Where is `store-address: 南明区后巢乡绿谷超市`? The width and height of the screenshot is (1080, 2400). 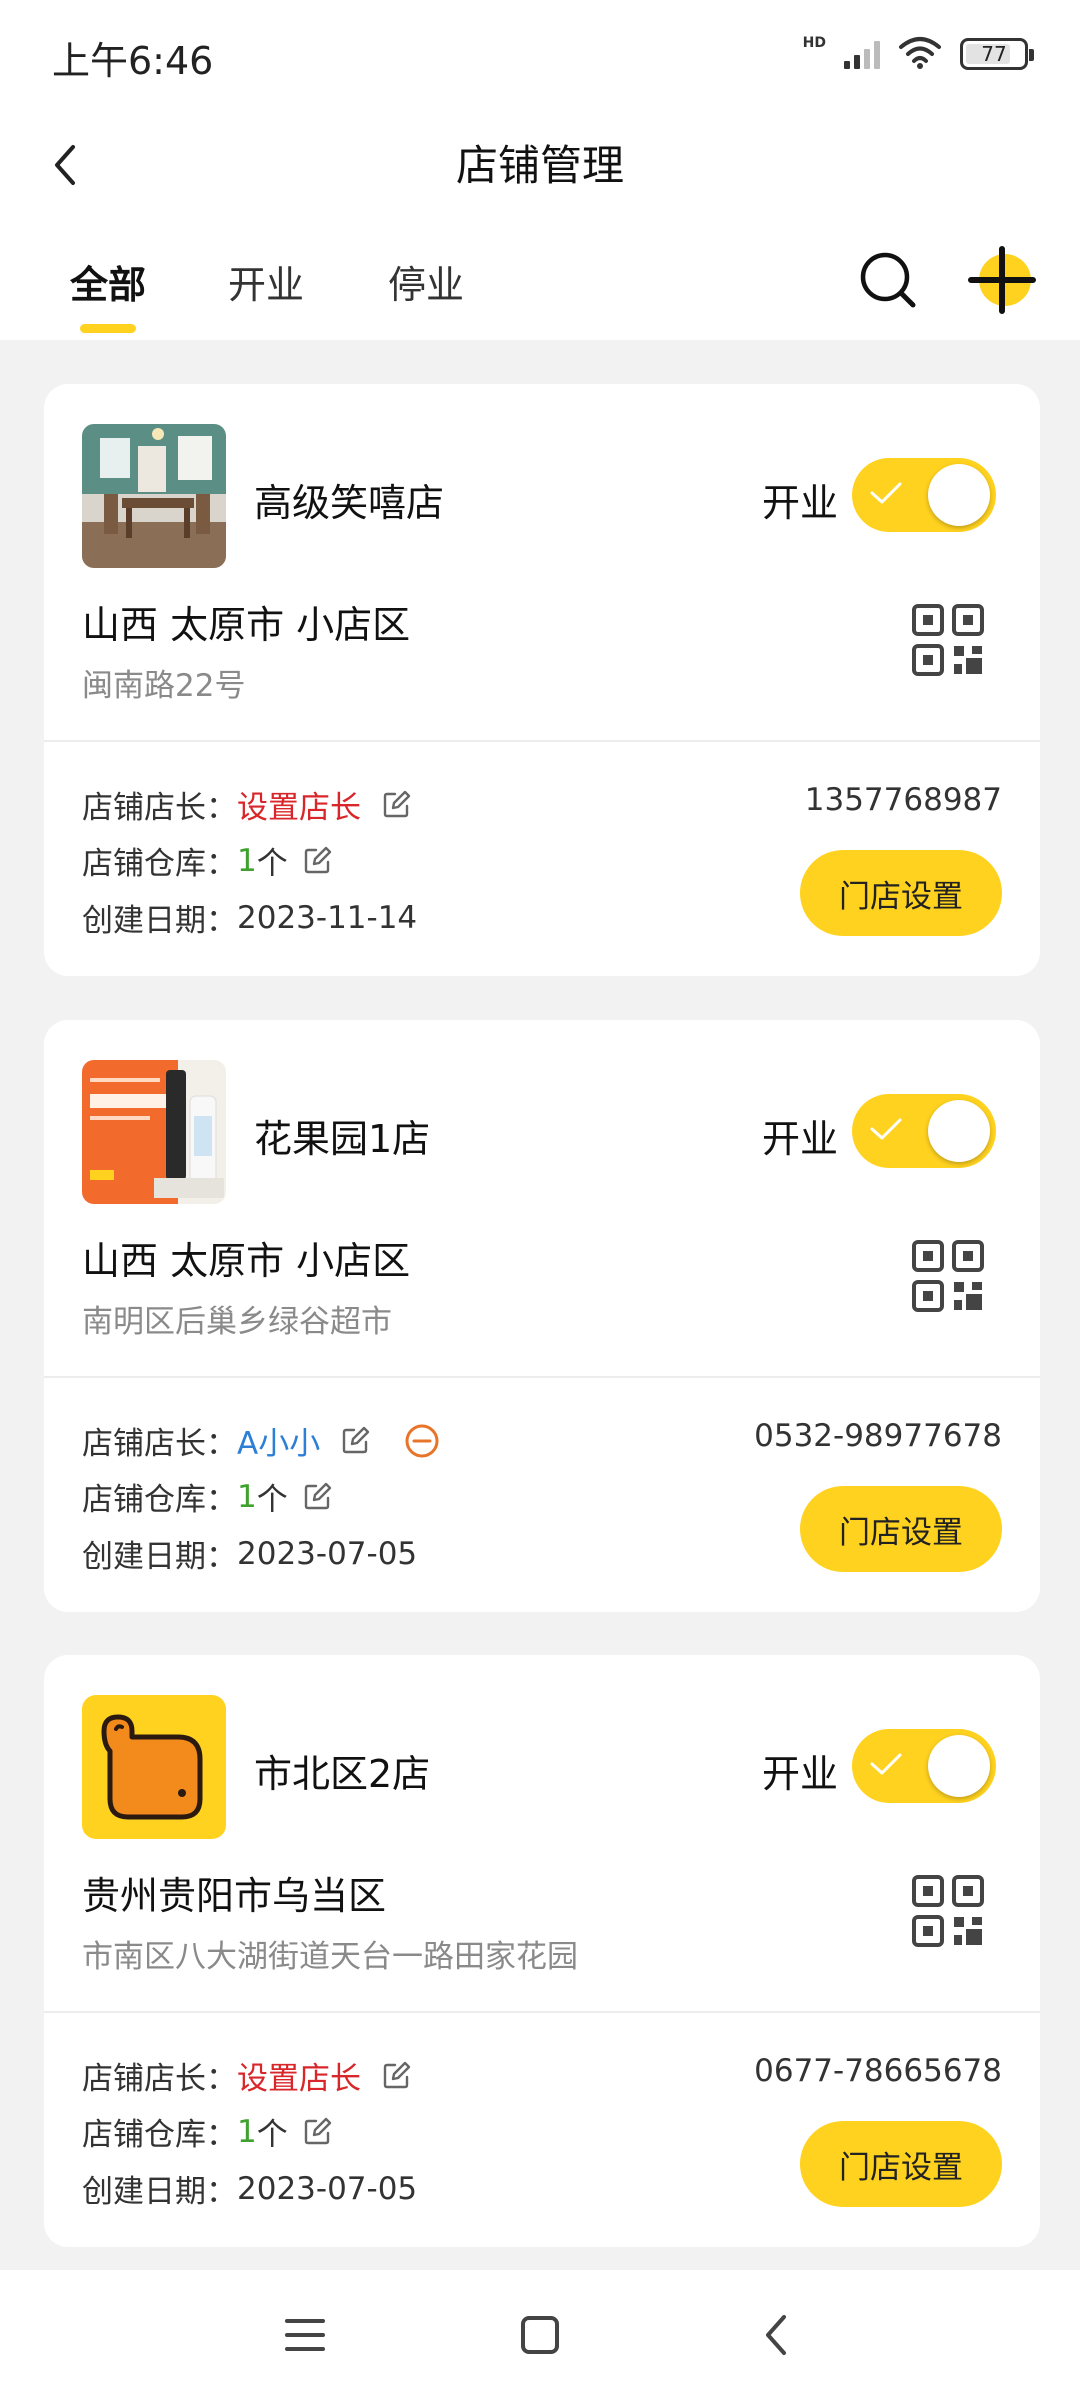 store-address: 南明区后巢乡绿谷超市 is located at coordinates (237, 1322).